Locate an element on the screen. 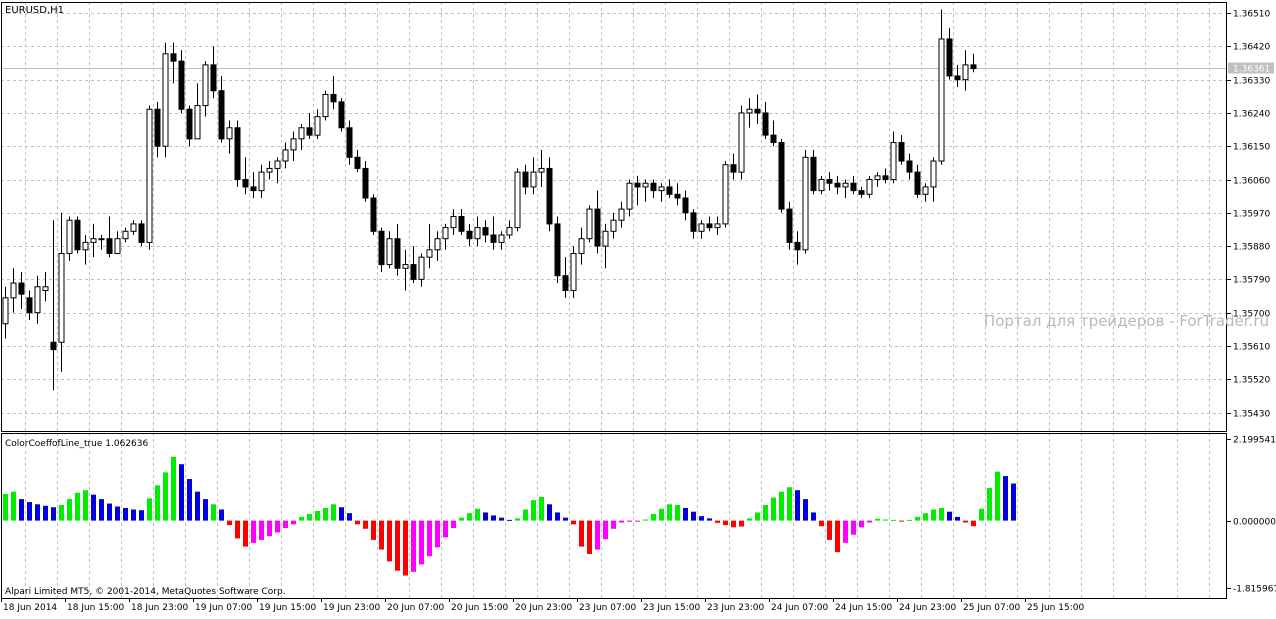 The image size is (1276, 619). time-tick-label: 24 Jun 23:00 is located at coordinates (927, 608).